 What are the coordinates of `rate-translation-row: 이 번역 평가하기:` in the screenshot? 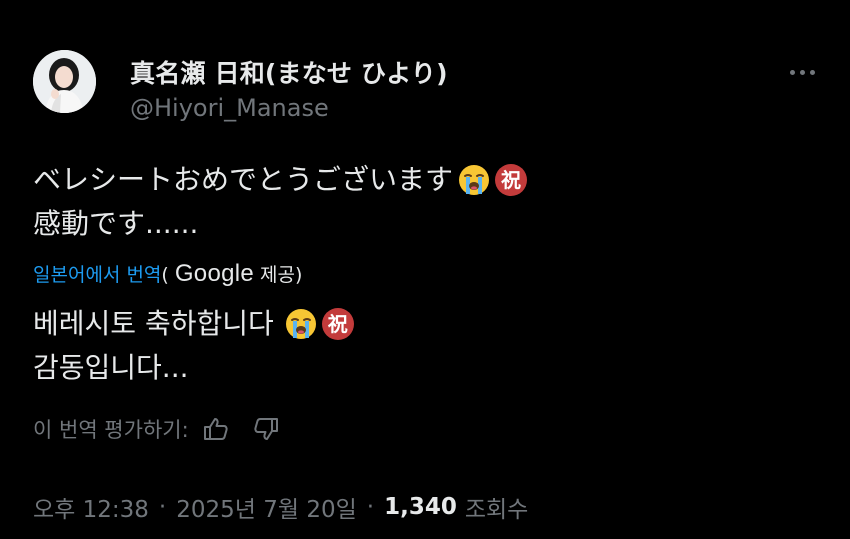 It's located at (157, 429).